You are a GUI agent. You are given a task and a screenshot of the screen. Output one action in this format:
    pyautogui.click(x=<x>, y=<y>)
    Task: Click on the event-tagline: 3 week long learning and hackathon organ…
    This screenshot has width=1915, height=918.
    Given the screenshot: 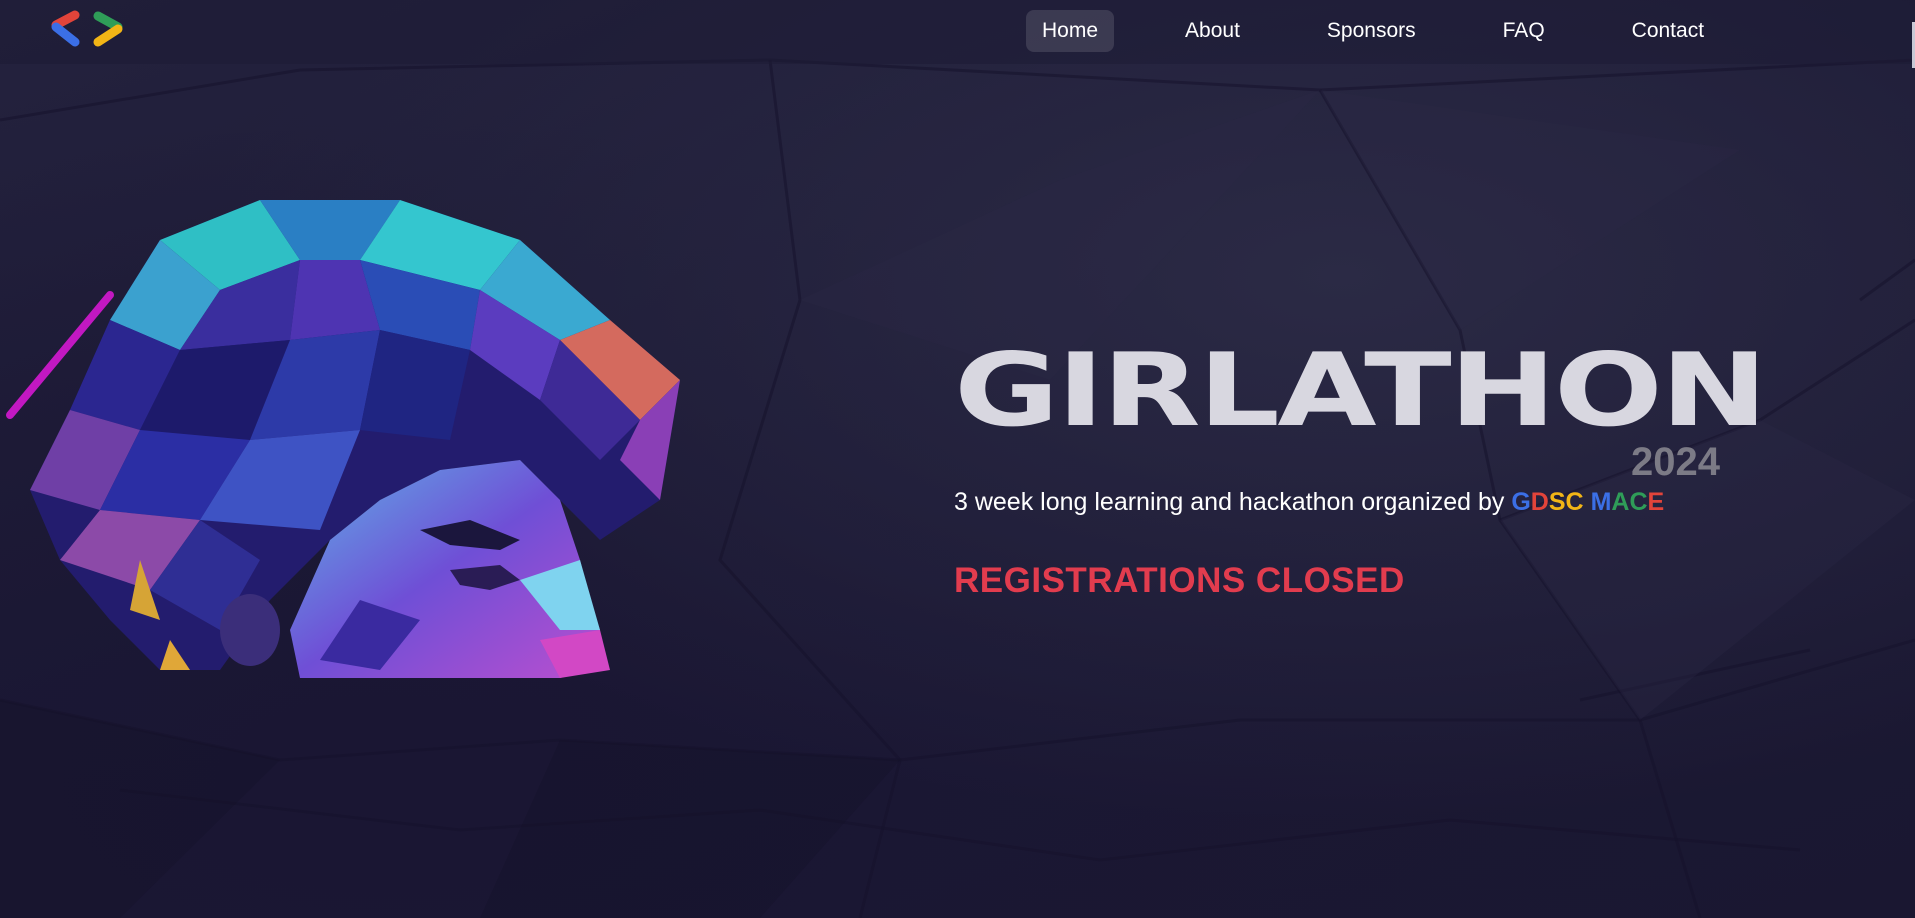 What is the action you would take?
    pyautogui.click(x=1339, y=502)
    